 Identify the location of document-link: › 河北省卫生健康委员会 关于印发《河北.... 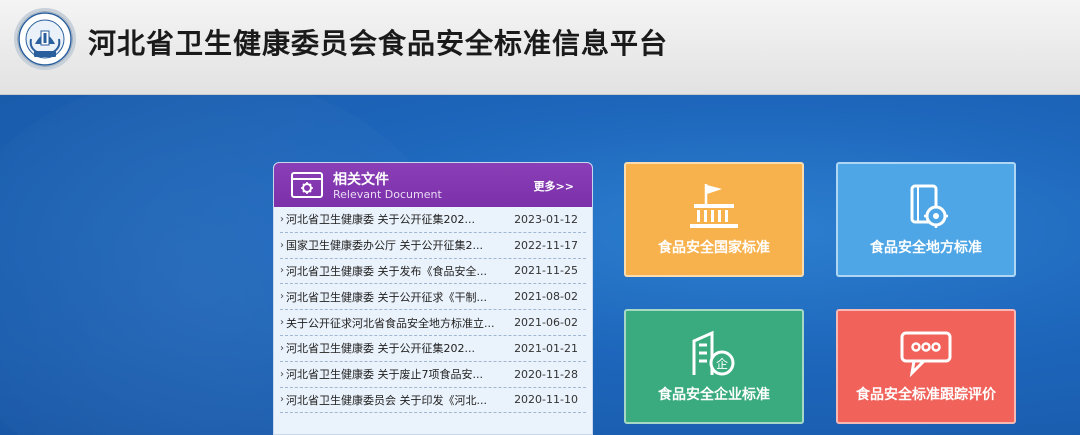
(383, 400).